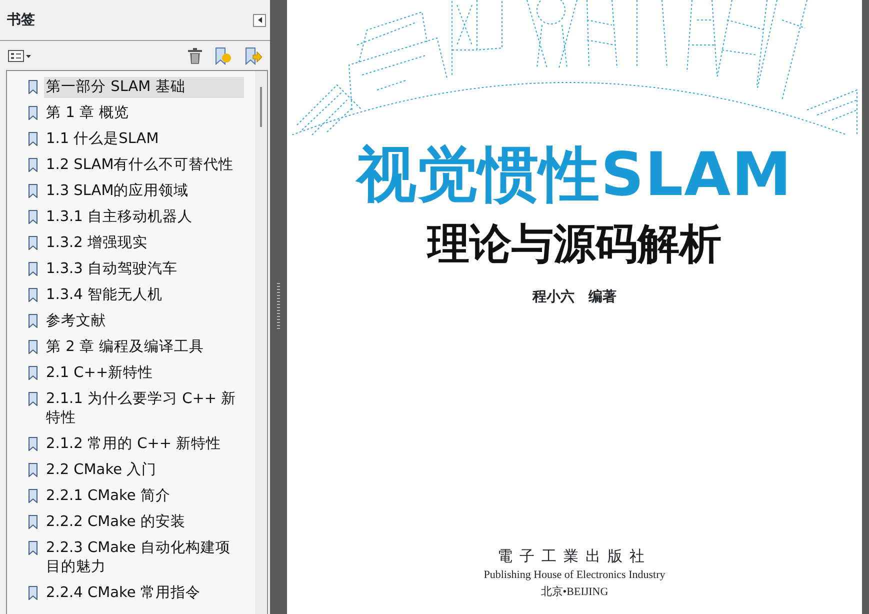 This screenshot has height=614, width=869. What do you see at coordinates (144, 373) in the screenshot?
I see `bookmark-item: 2.1 C++新特性` at bounding box center [144, 373].